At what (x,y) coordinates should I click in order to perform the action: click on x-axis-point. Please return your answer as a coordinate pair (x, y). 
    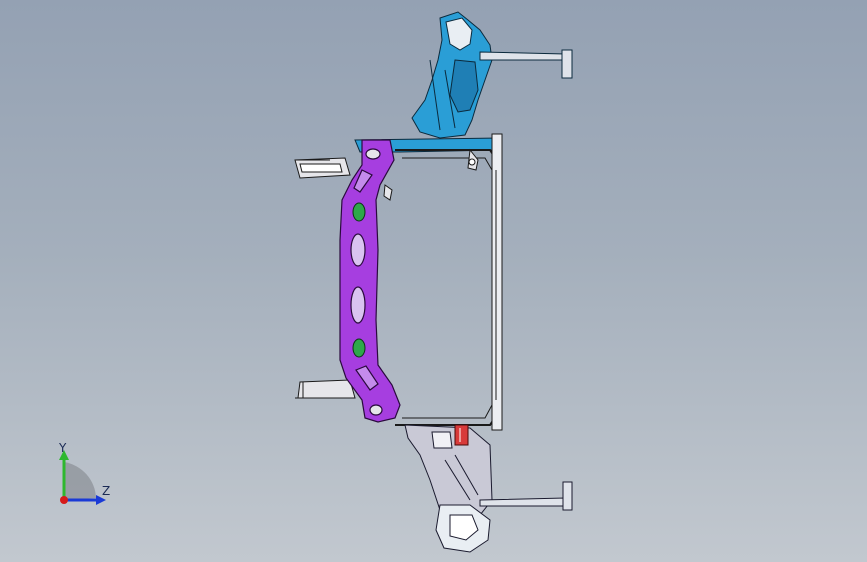
    Looking at the image, I should click on (64, 500).